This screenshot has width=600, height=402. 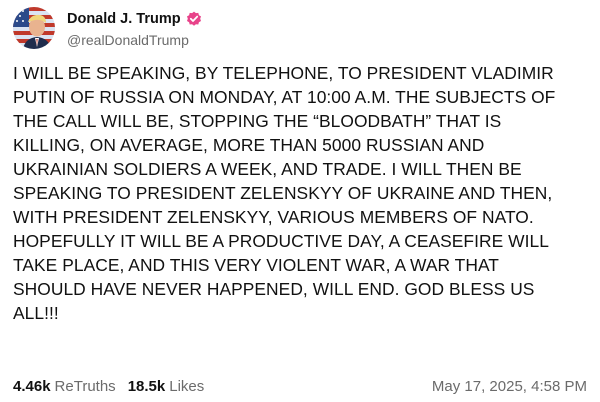 What do you see at coordinates (85, 386) in the screenshot?
I see `retruths-label: ReTruths` at bounding box center [85, 386].